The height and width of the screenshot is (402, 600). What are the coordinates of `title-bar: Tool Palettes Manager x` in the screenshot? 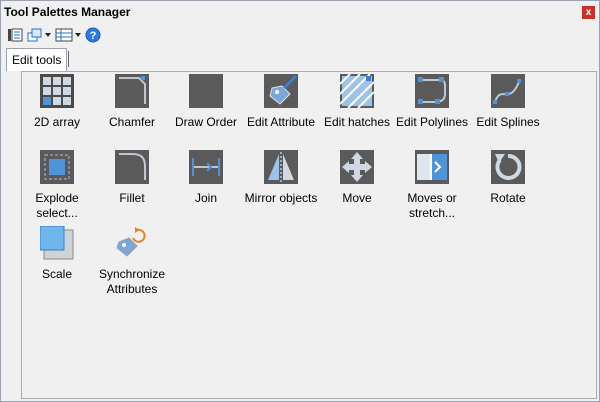 It's located at (300, 12).